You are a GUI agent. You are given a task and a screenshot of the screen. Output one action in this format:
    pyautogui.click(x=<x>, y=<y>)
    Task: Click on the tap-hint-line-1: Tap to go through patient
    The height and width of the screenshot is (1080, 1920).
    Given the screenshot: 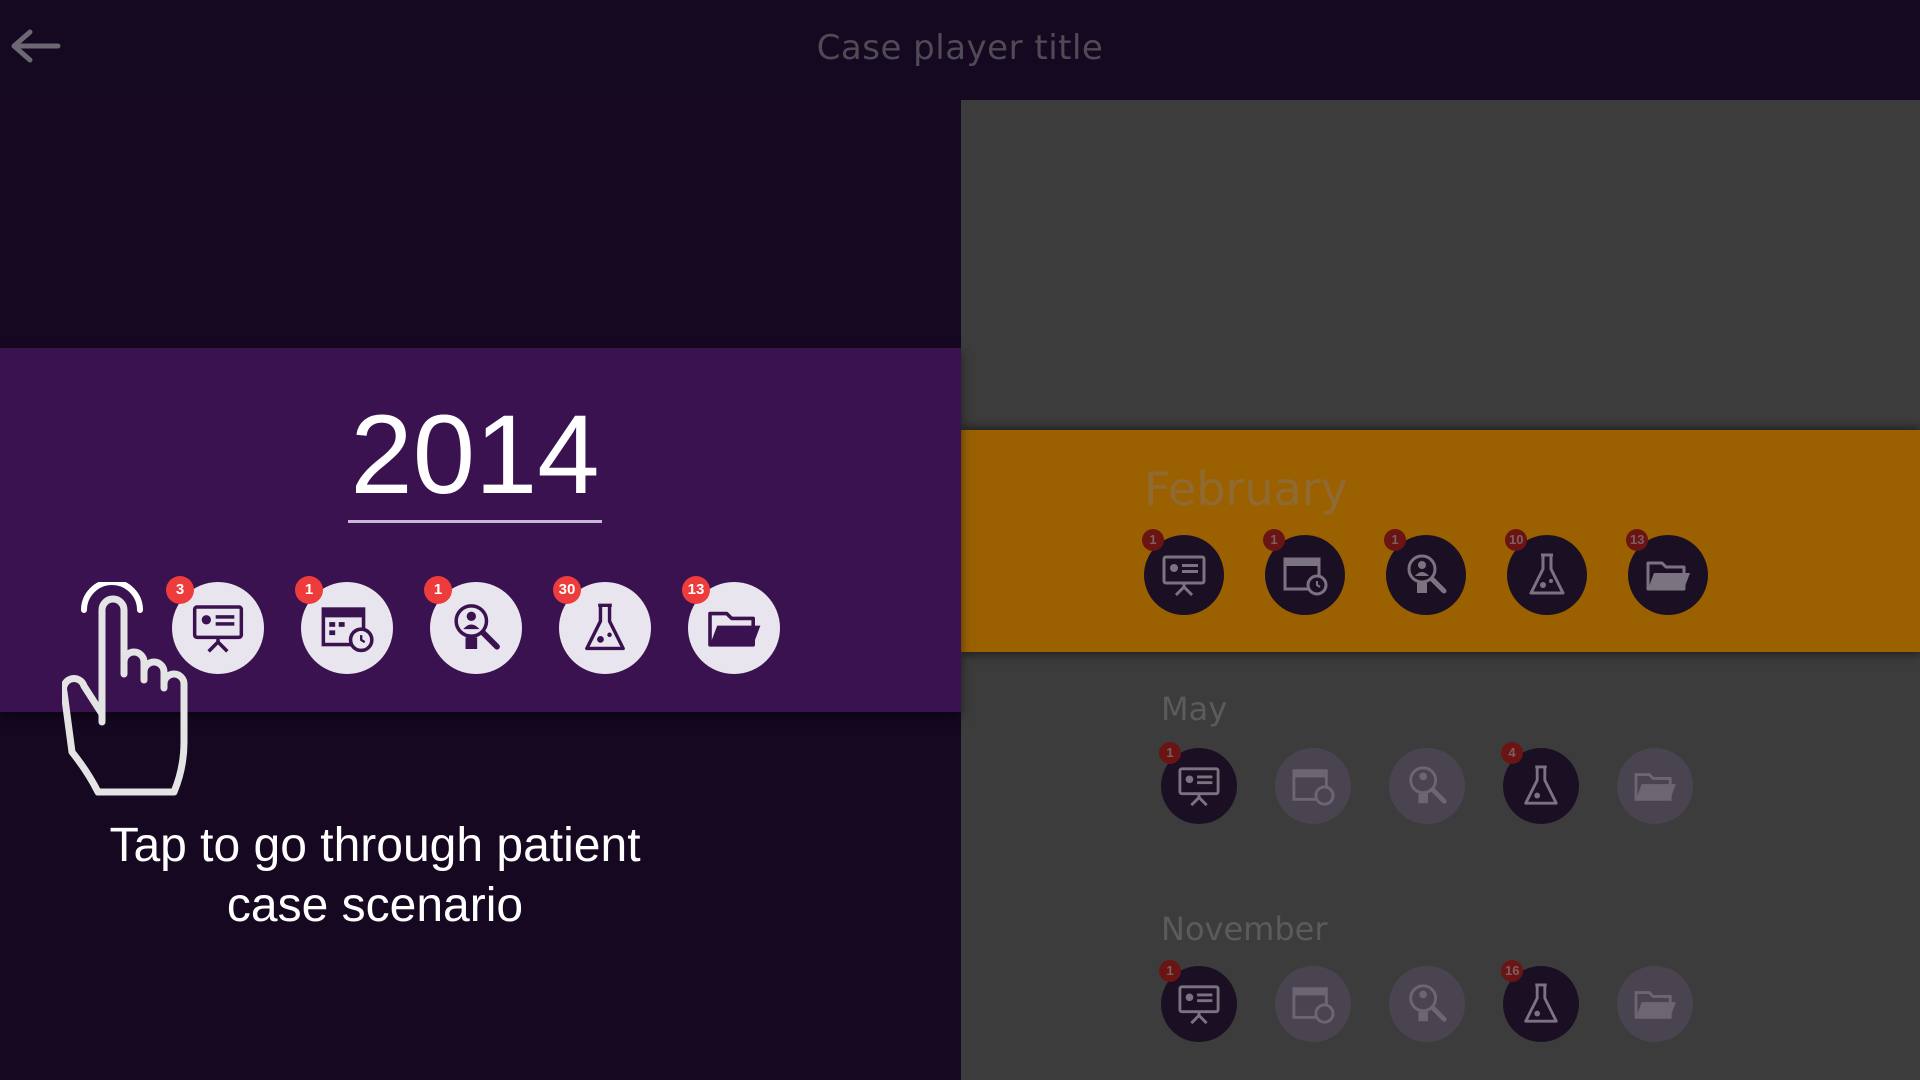 What is the action you would take?
    pyautogui.click(x=375, y=845)
    